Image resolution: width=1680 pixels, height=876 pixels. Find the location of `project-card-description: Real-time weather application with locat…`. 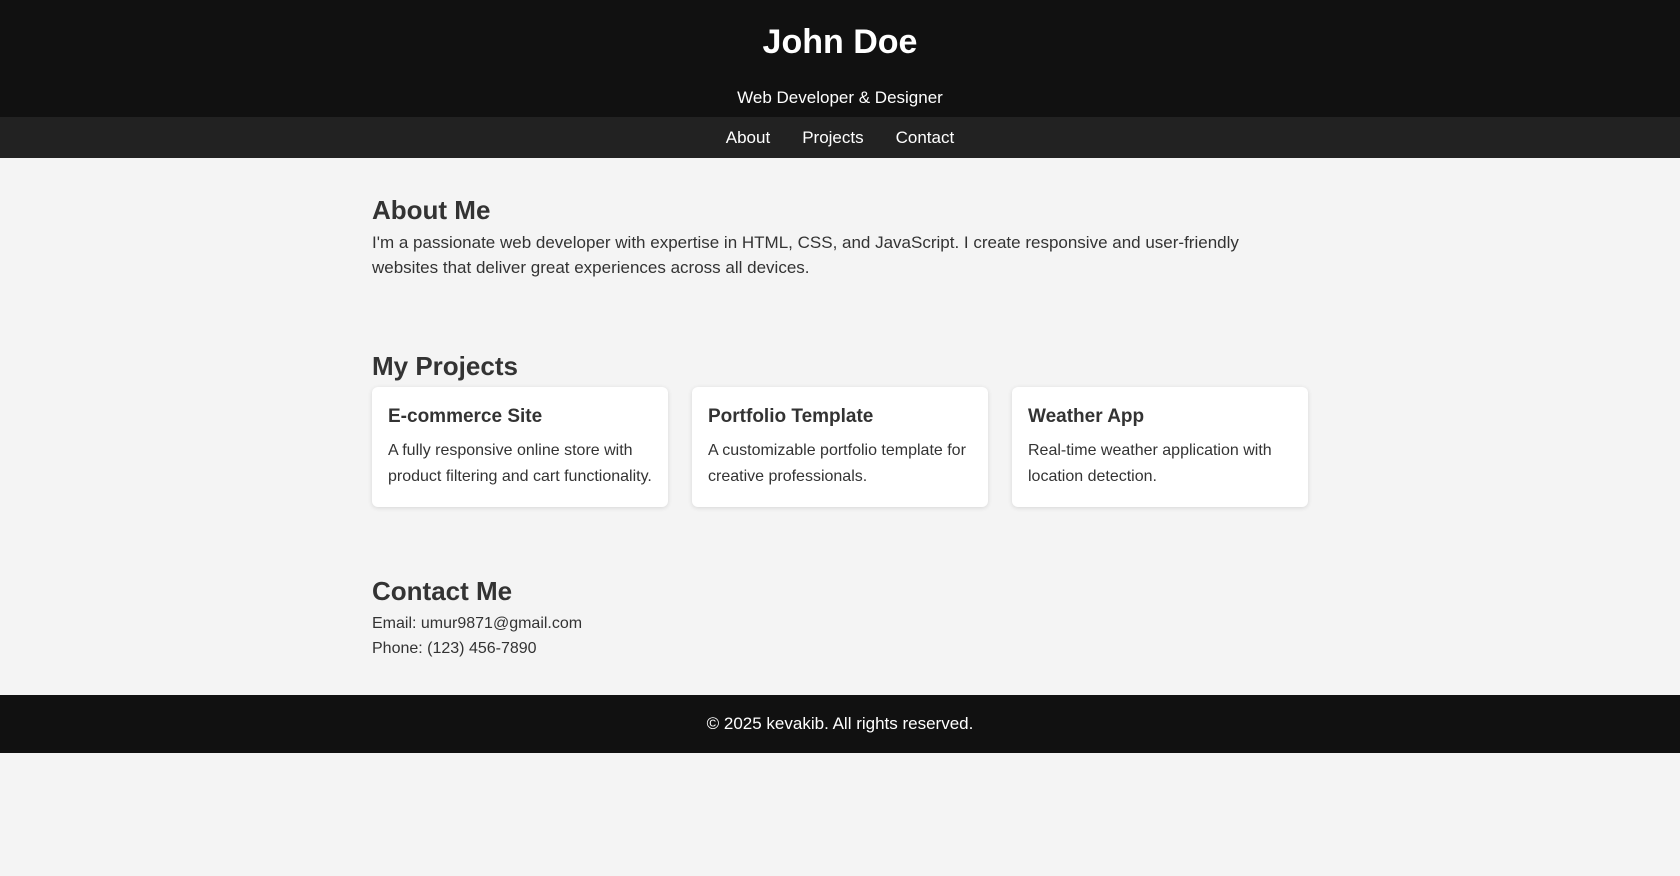

project-card-description: Real-time weather application with locat… is located at coordinates (1150, 463).